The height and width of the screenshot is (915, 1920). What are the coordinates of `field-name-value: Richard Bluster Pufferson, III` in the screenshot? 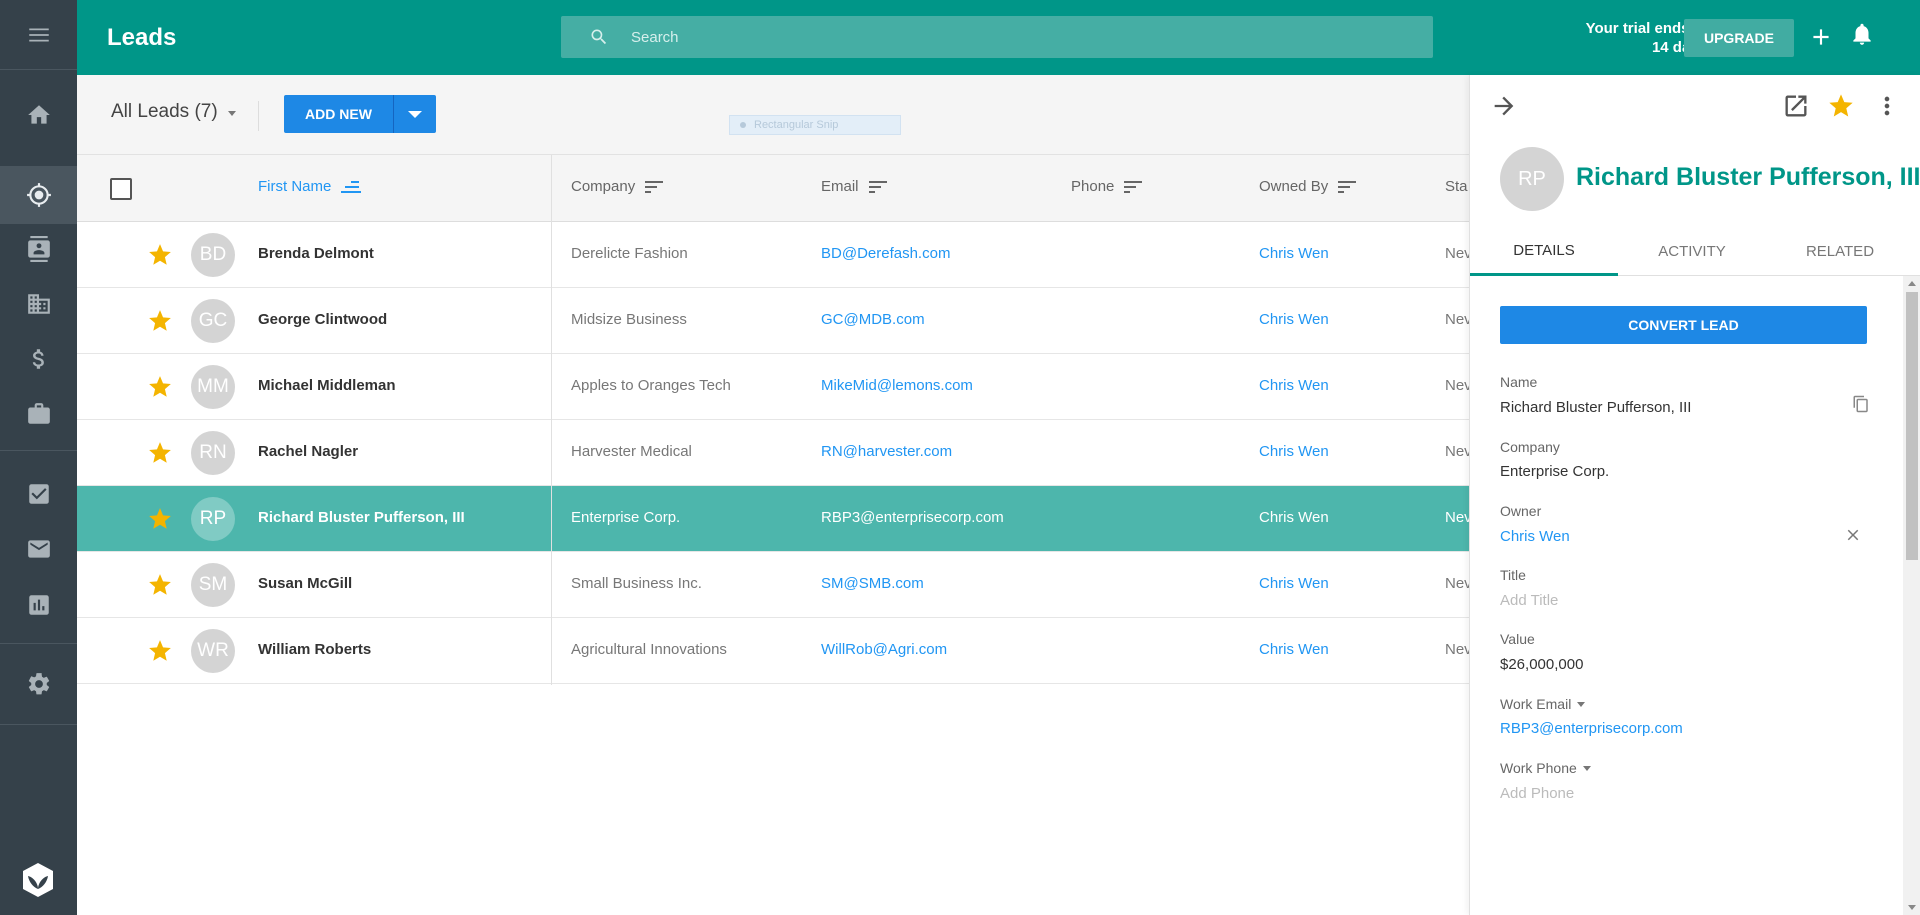 It's located at (1595, 407).